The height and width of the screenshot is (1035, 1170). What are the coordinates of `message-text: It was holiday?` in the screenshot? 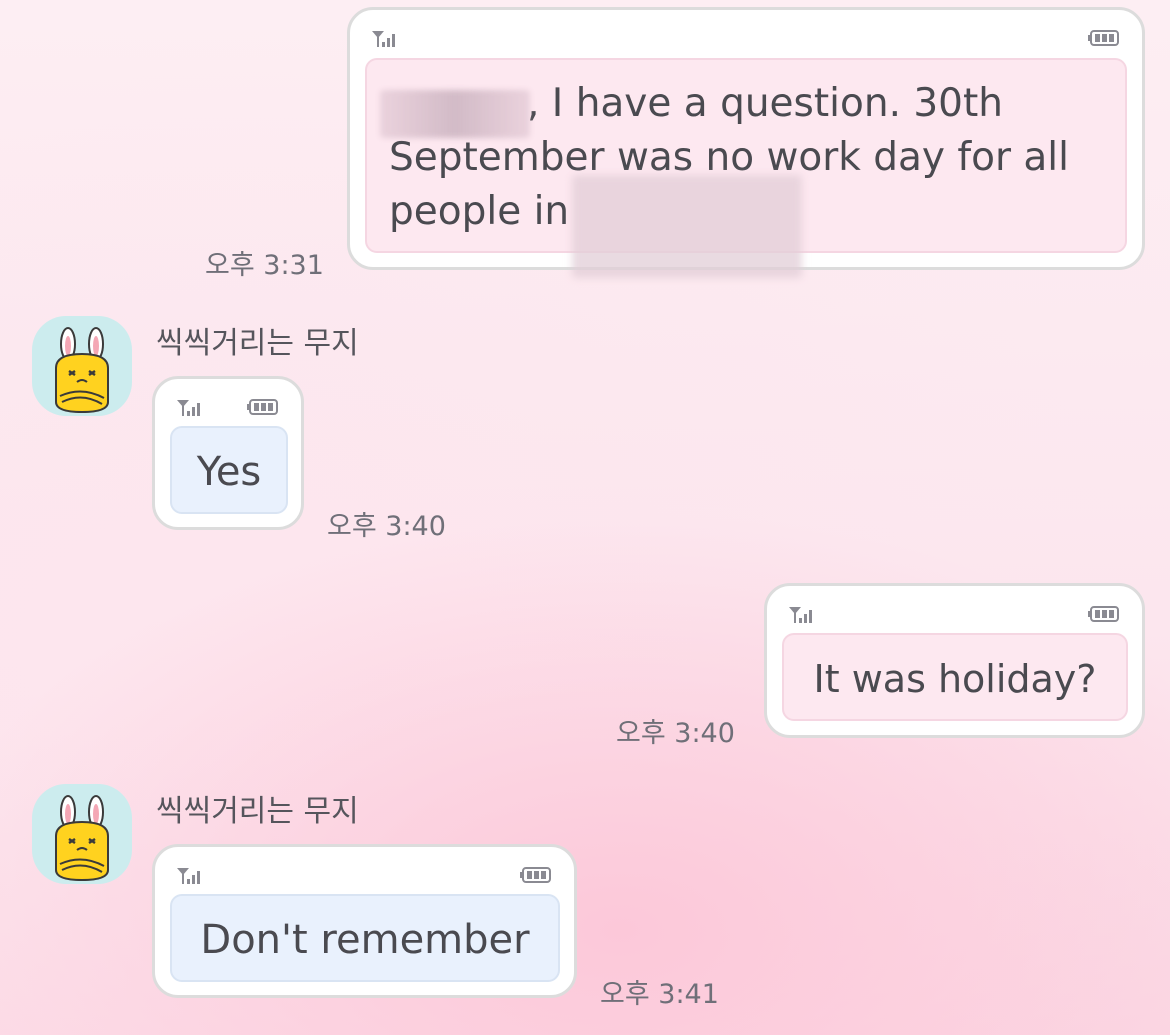 It's located at (955, 679).